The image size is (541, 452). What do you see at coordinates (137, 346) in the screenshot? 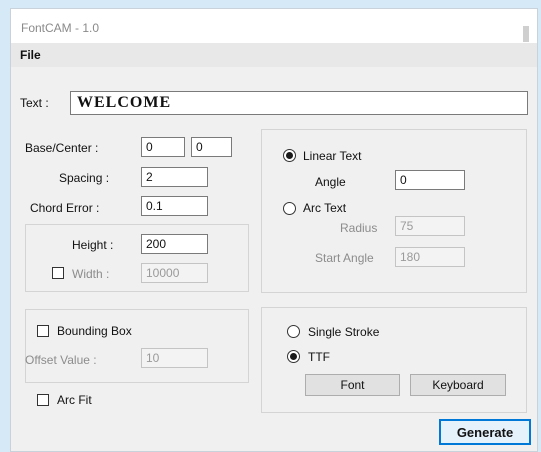
I see `bounding-box-group` at bounding box center [137, 346].